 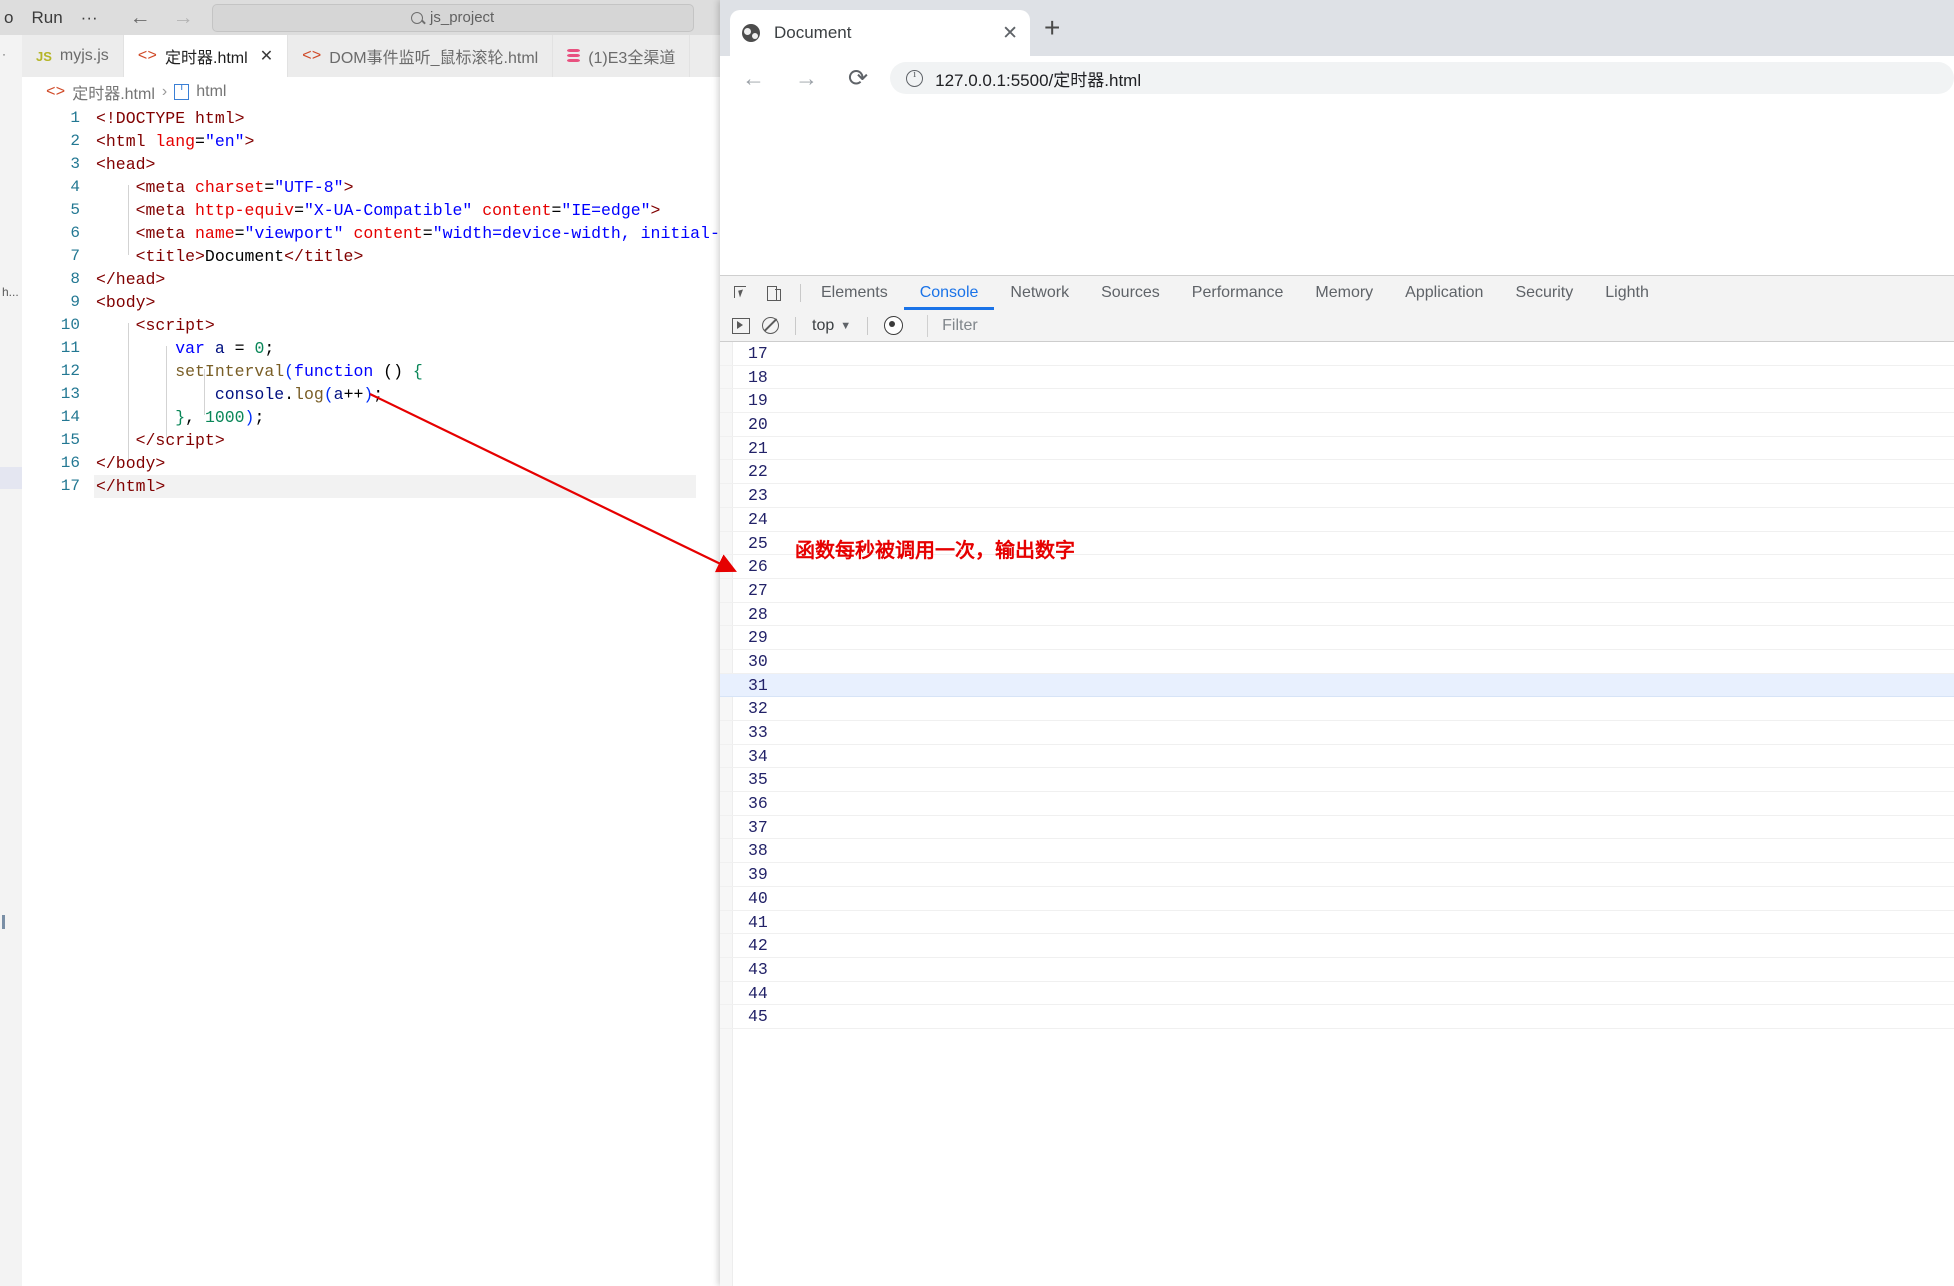 What do you see at coordinates (75, 118) in the screenshot?
I see `line-number: 1` at bounding box center [75, 118].